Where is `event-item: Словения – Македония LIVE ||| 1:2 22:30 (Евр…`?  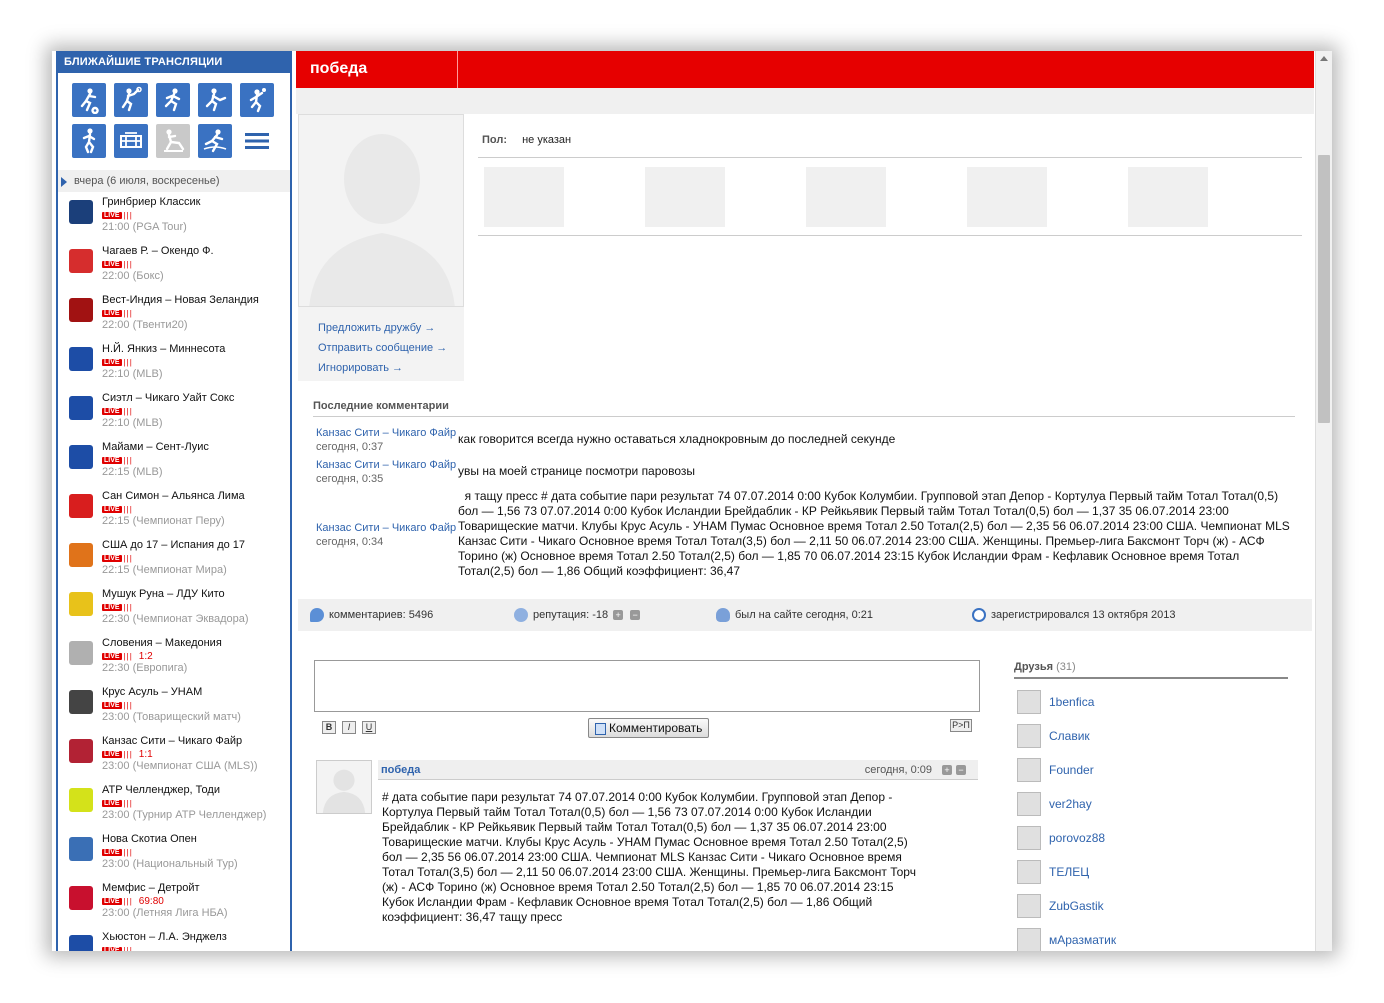
event-item: Словения – Македония LIVE ||| 1:2 22:30 (Евр… is located at coordinates (174, 657).